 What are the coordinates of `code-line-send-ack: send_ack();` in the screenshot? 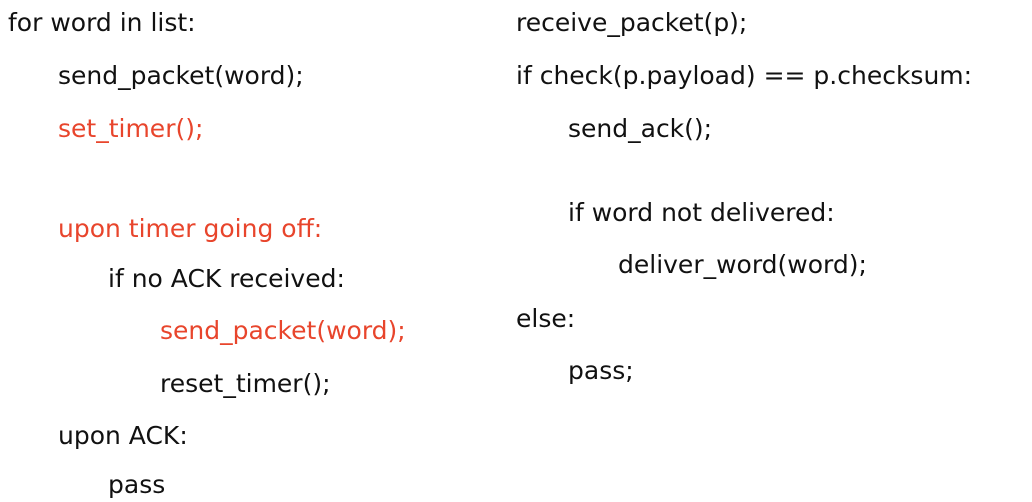 It's located at (640, 128).